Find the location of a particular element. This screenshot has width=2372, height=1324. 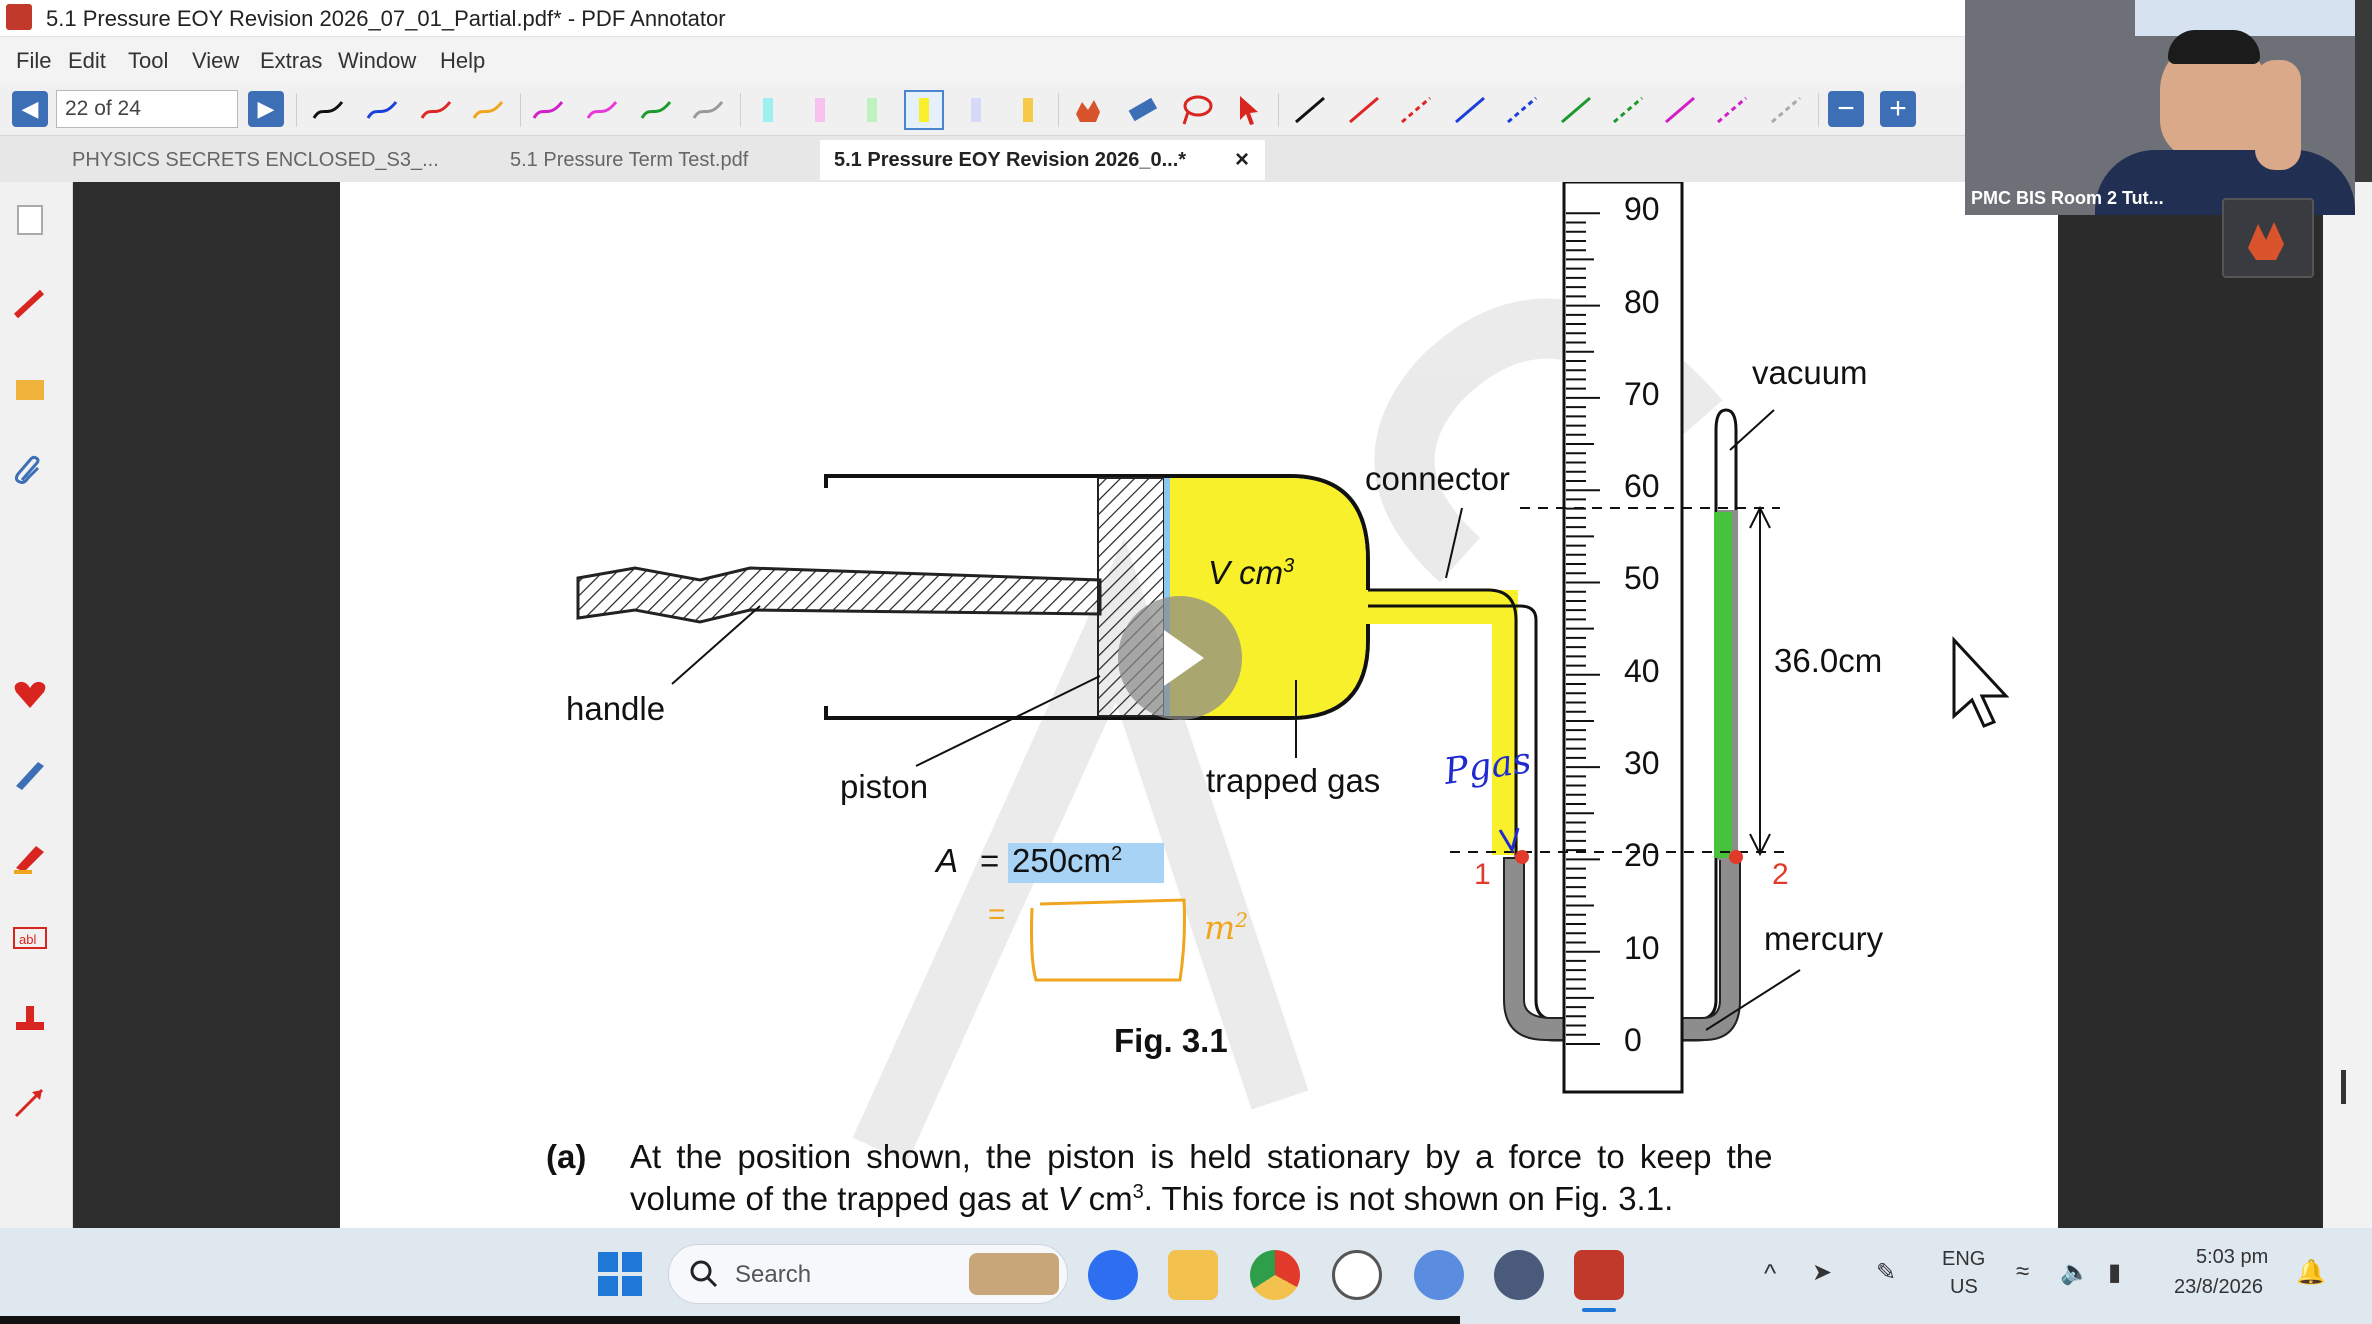

line-magenta-tool is located at coordinates (1680, 110).